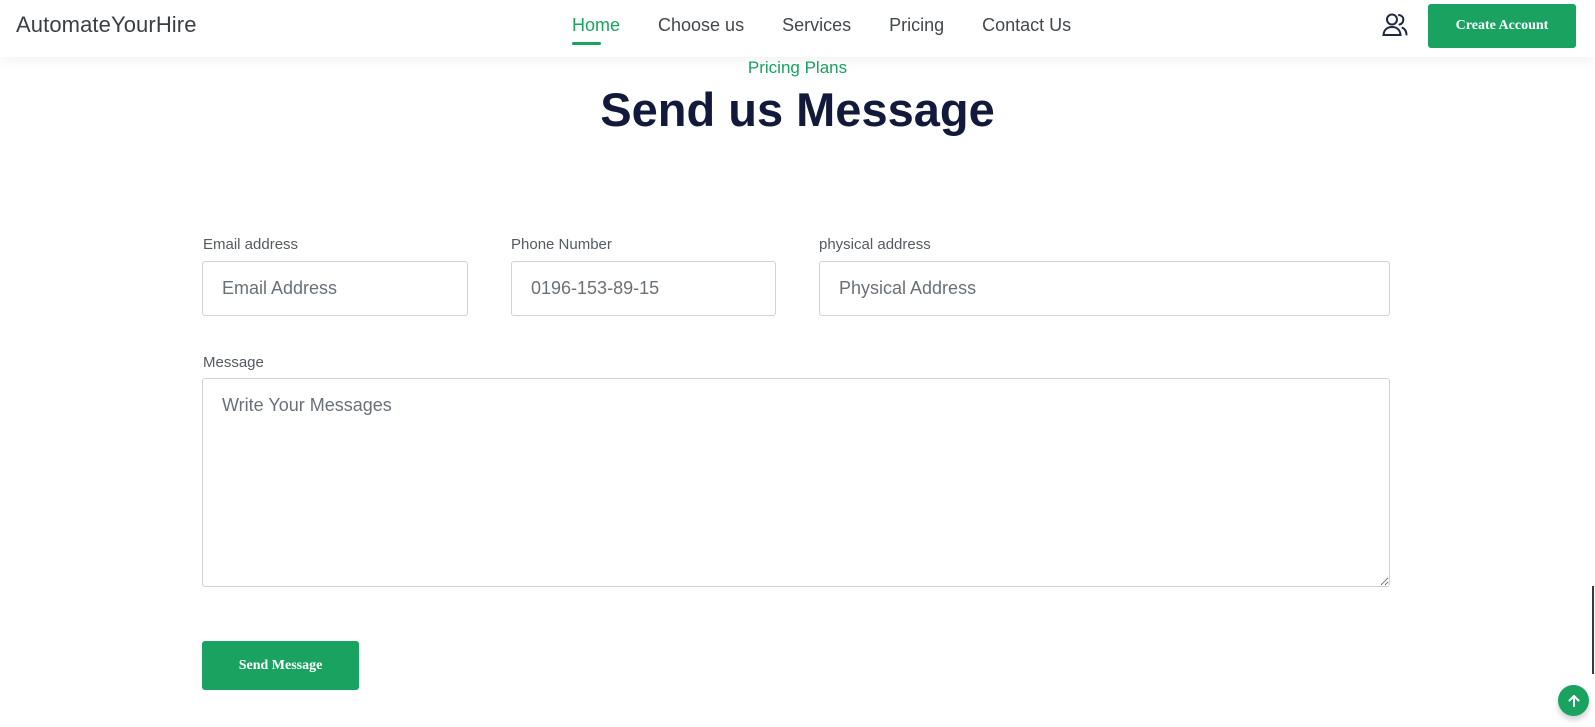  What do you see at coordinates (251, 244) in the screenshot?
I see `email-label: Email address` at bounding box center [251, 244].